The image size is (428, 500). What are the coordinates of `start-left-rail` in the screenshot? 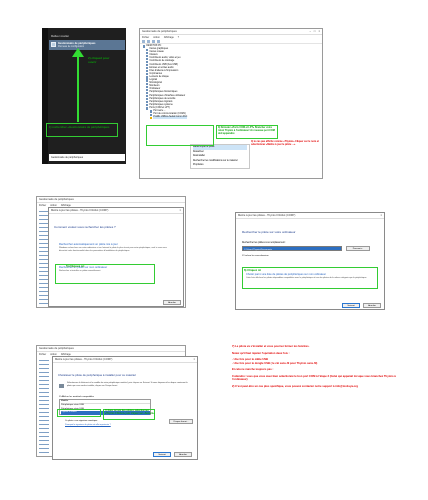 It's located at (45, 96).